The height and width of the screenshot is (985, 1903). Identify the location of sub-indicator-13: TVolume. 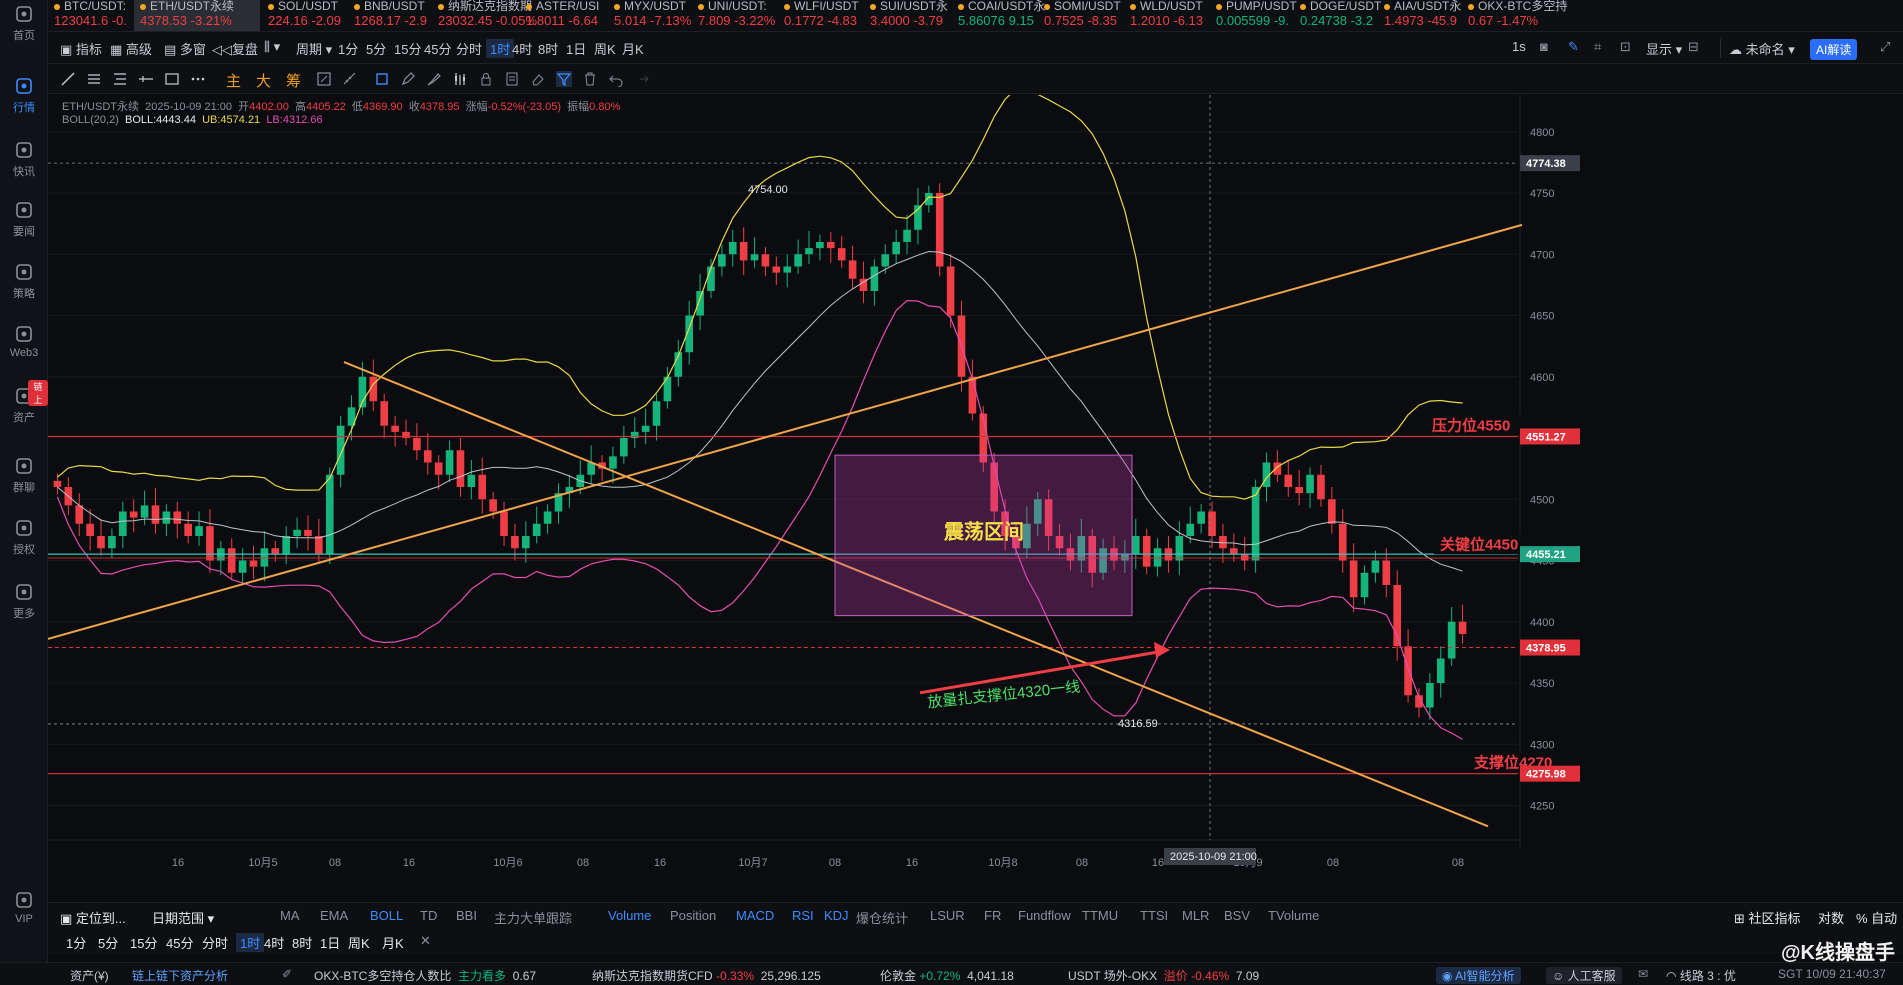
(1293, 915).